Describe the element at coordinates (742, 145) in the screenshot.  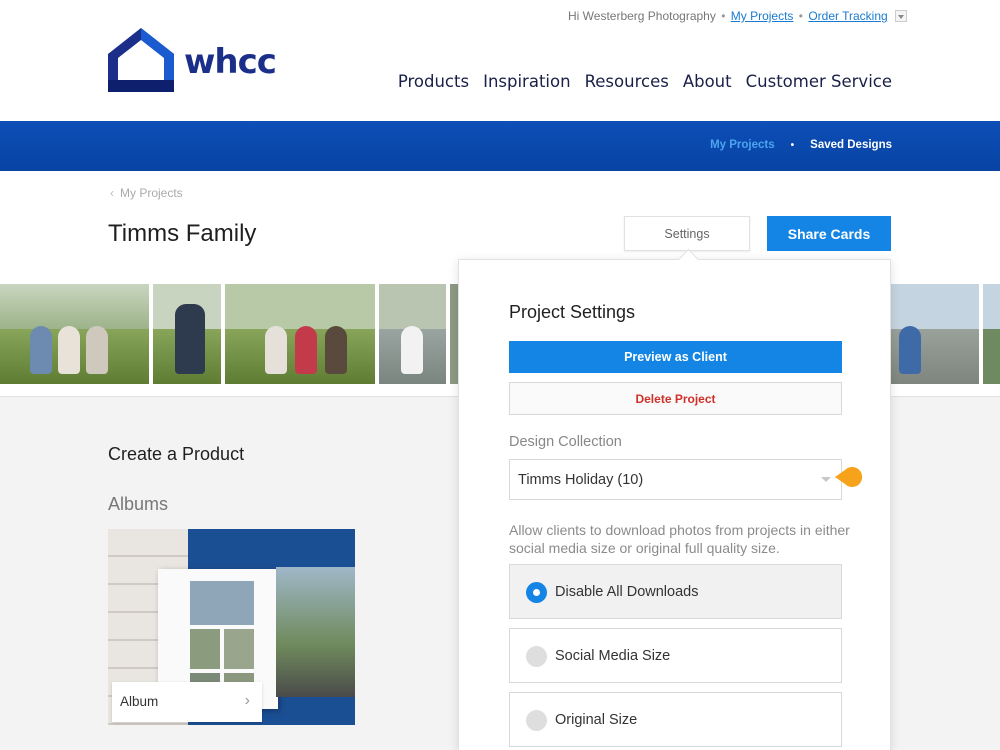
I see `subnav-my-projects: My Projects` at that location.